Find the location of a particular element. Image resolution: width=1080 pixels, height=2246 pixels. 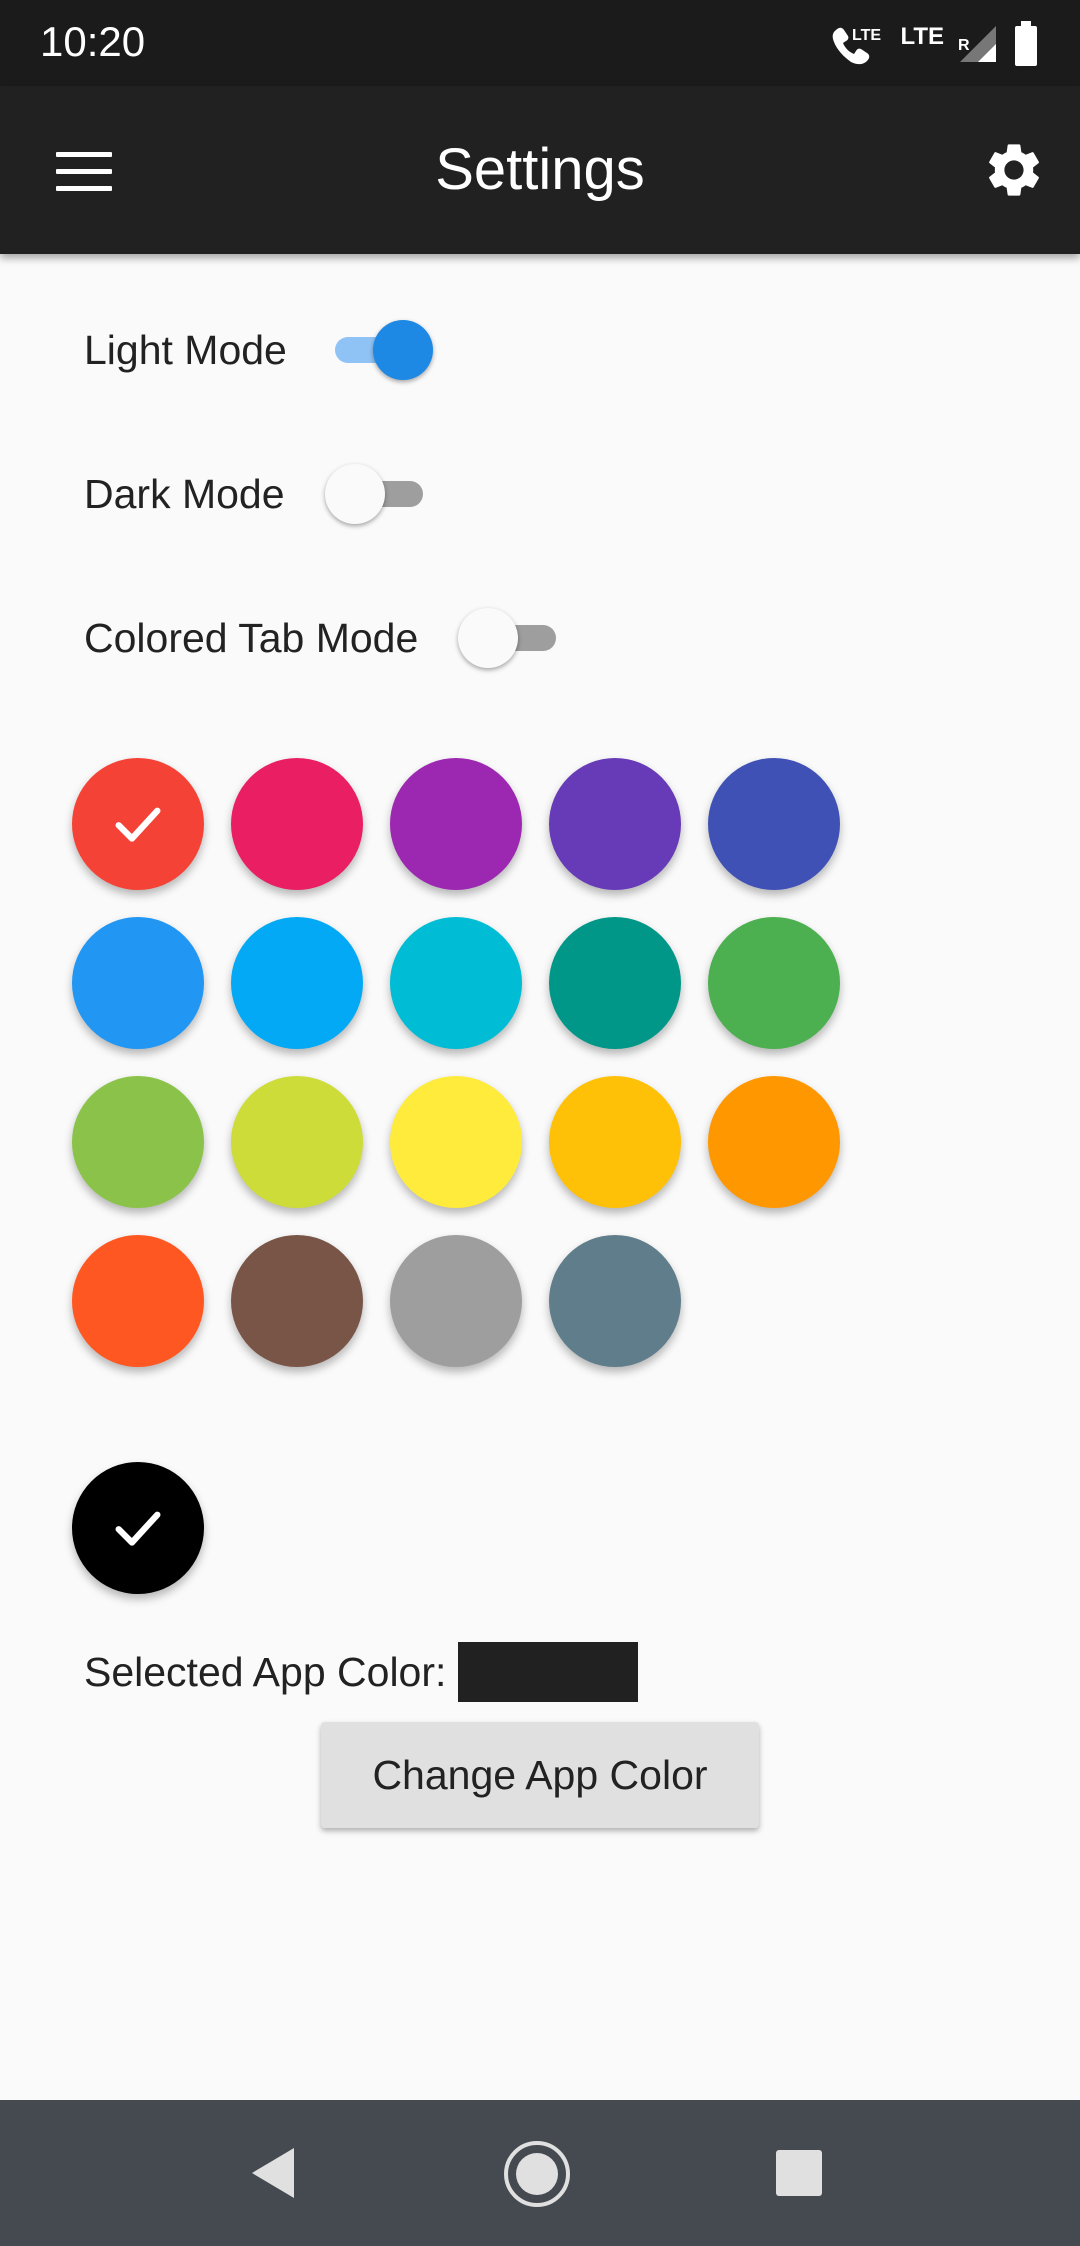

app-bar: Settings is located at coordinates (540, 170).